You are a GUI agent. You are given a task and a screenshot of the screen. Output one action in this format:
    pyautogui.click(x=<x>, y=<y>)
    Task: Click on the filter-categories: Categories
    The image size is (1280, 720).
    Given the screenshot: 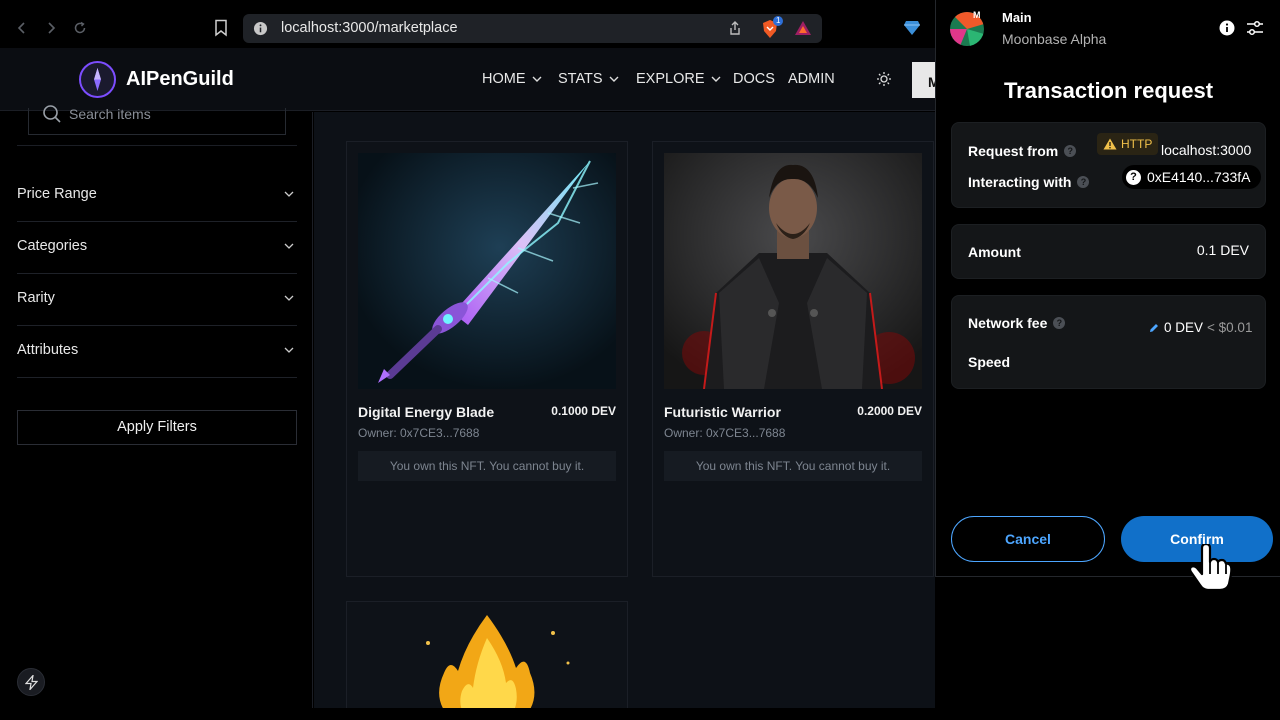 What is the action you would take?
    pyautogui.click(x=157, y=248)
    